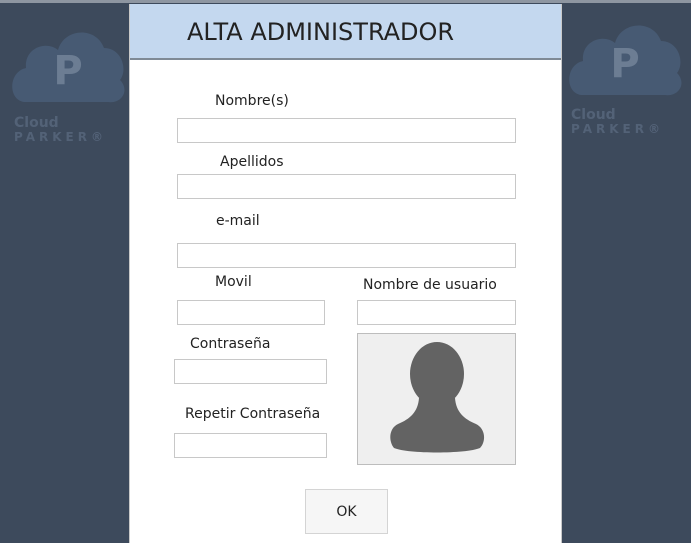  What do you see at coordinates (346, 255) in the screenshot?
I see `email-input` at bounding box center [346, 255].